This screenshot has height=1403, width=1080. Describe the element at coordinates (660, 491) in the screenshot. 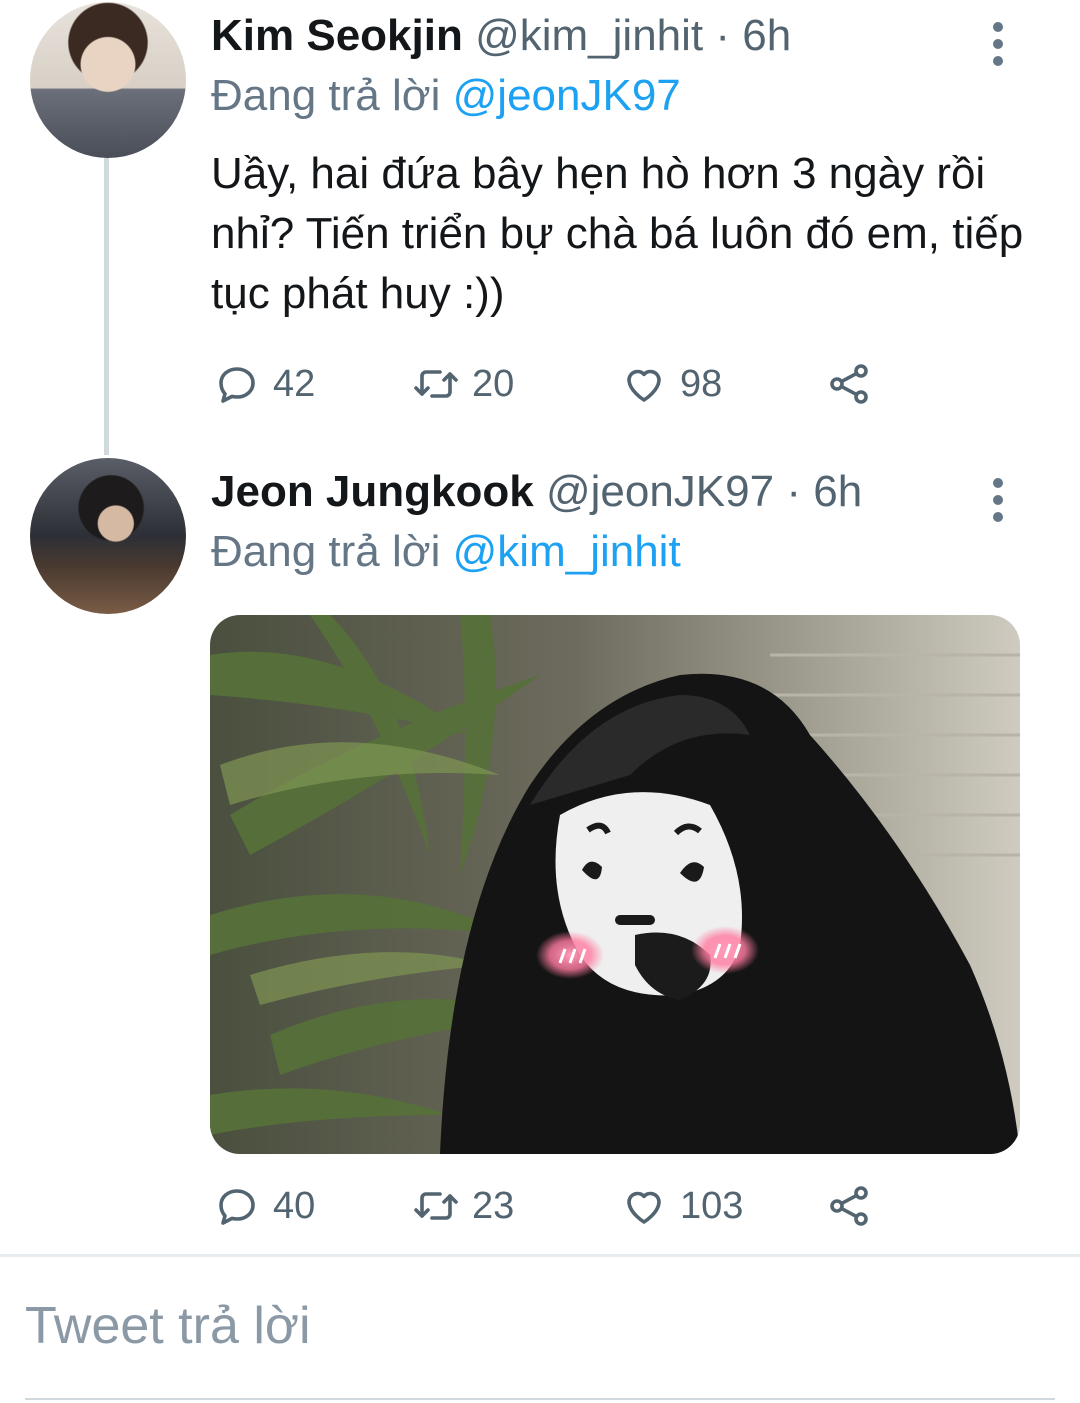

I see `user-handle: @jeonJK97` at that location.